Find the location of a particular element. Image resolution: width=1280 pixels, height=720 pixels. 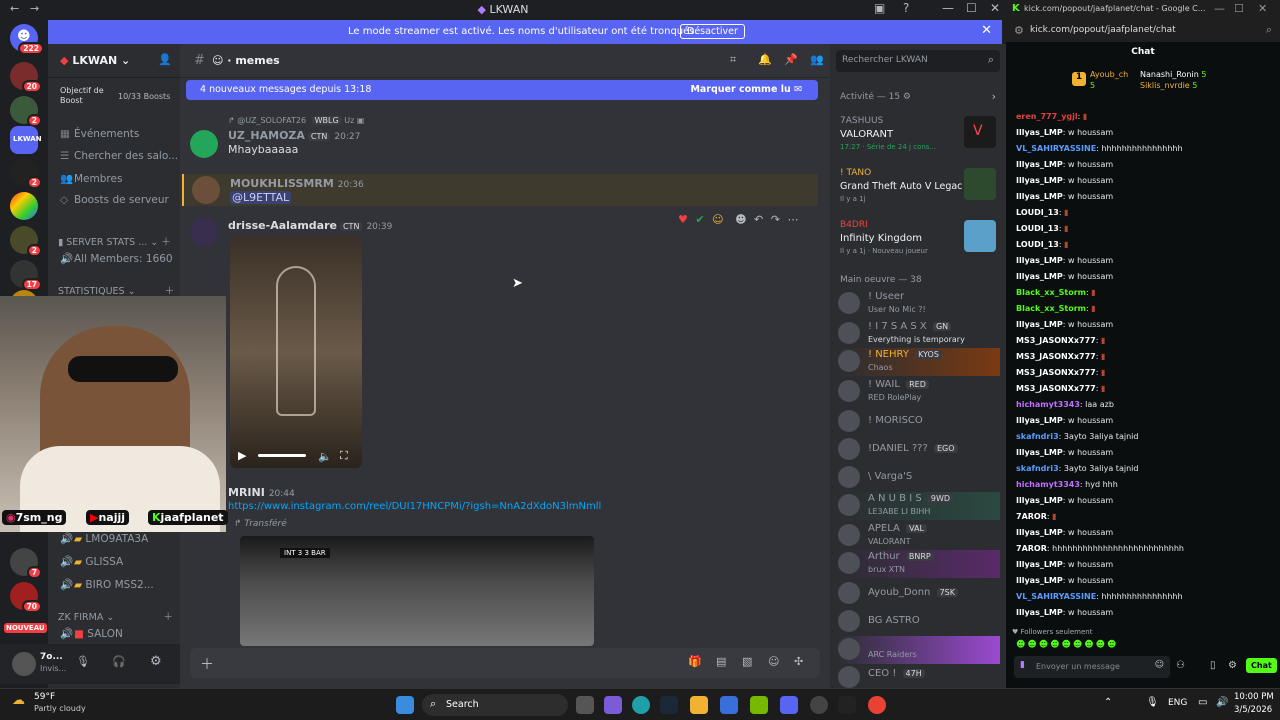

tray-overflow-icon: ⌃ is located at coordinates (1108, 702).